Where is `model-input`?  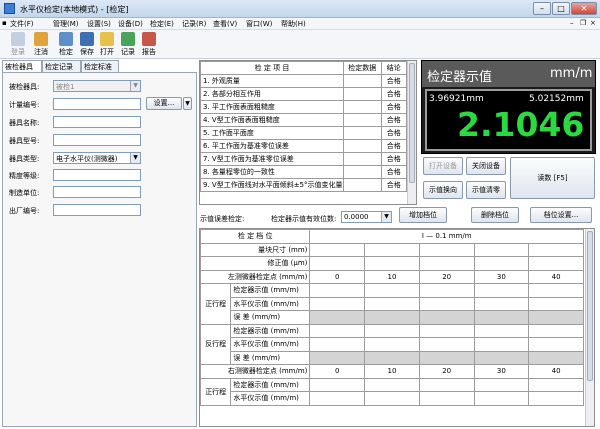 model-input is located at coordinates (97, 140).